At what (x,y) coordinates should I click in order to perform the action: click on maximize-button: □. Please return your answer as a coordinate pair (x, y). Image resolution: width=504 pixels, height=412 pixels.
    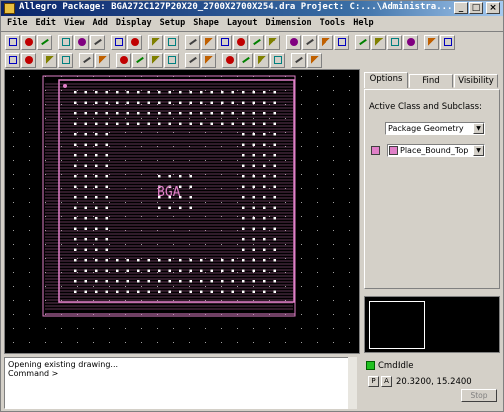
    Looking at the image, I should click on (476, 8).